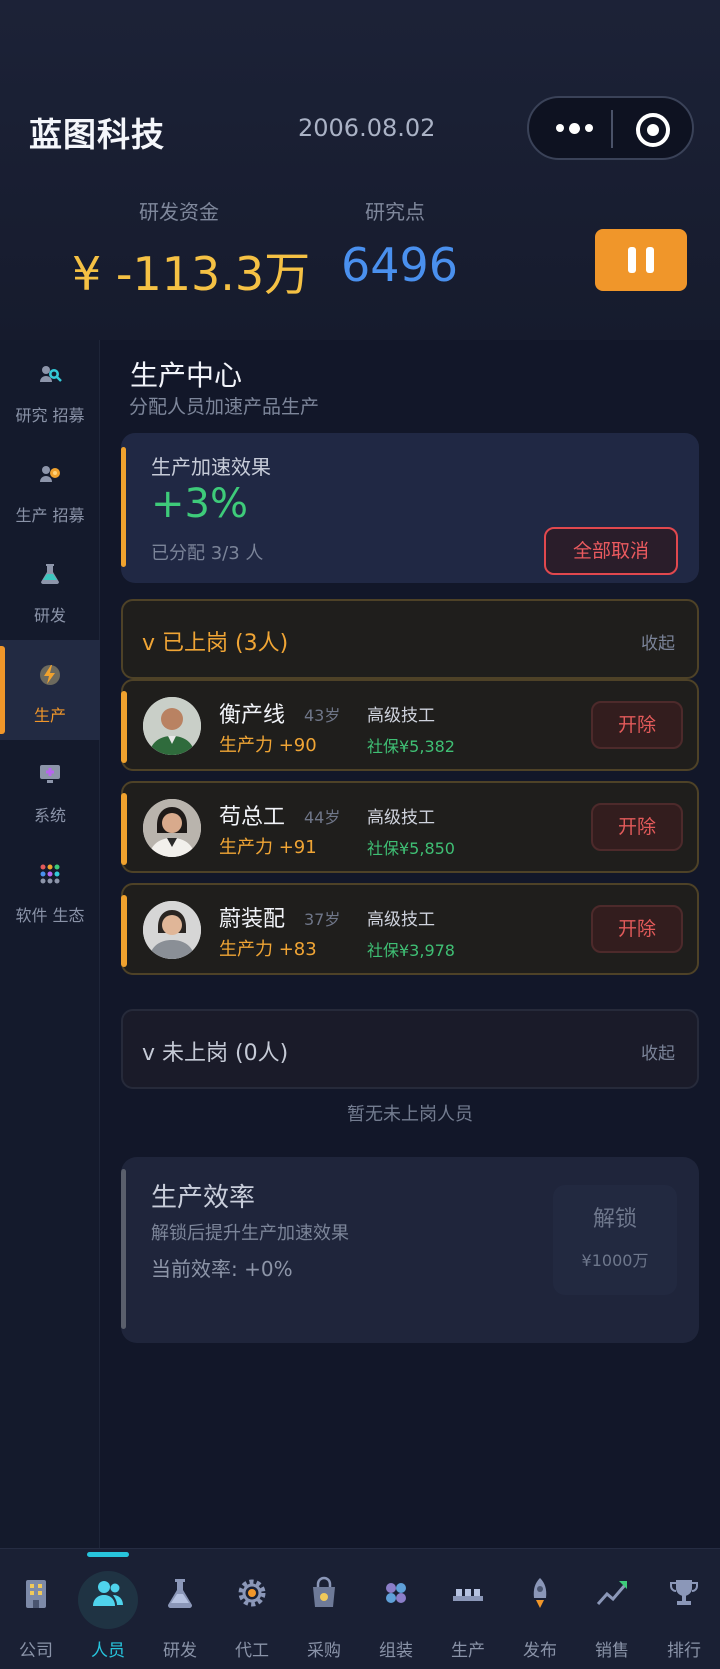 This screenshot has height=1669, width=720. I want to click on nav-label: 代工, so click(252, 1651).